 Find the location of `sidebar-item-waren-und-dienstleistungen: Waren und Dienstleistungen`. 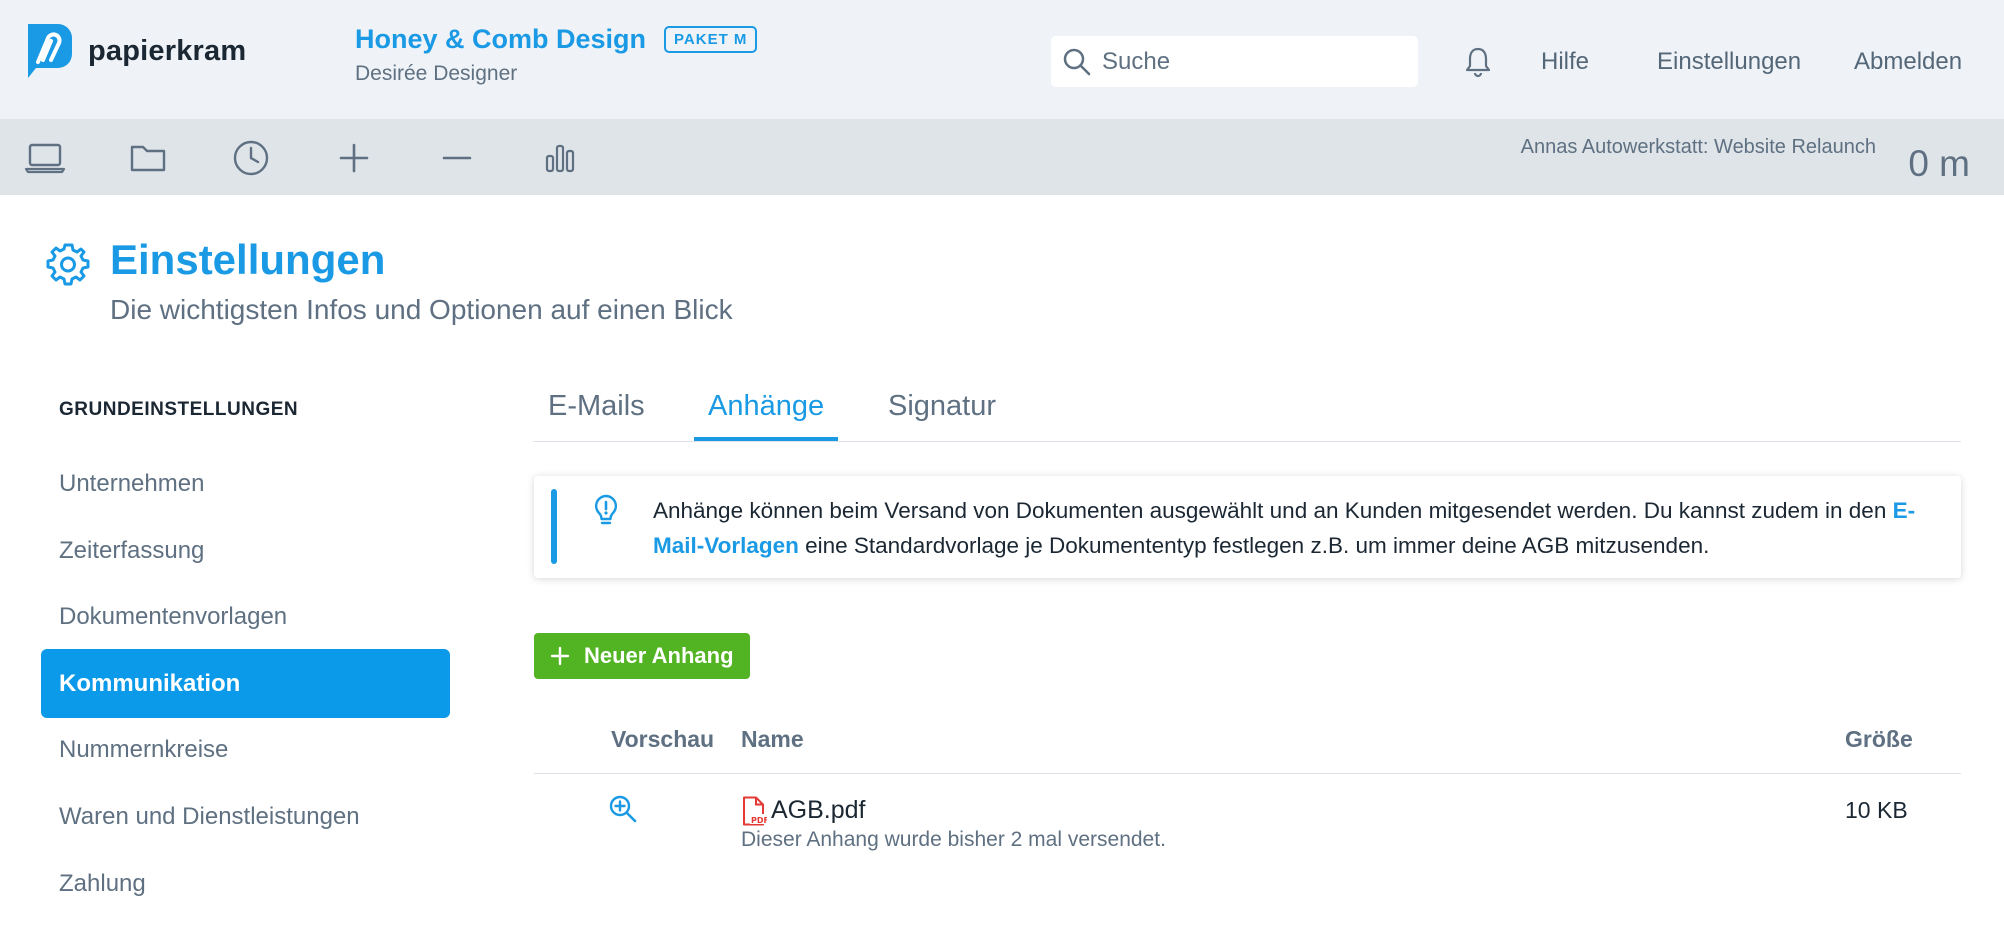

sidebar-item-waren-und-dienstleistungen: Waren und Dienstleistungen is located at coordinates (245, 816).